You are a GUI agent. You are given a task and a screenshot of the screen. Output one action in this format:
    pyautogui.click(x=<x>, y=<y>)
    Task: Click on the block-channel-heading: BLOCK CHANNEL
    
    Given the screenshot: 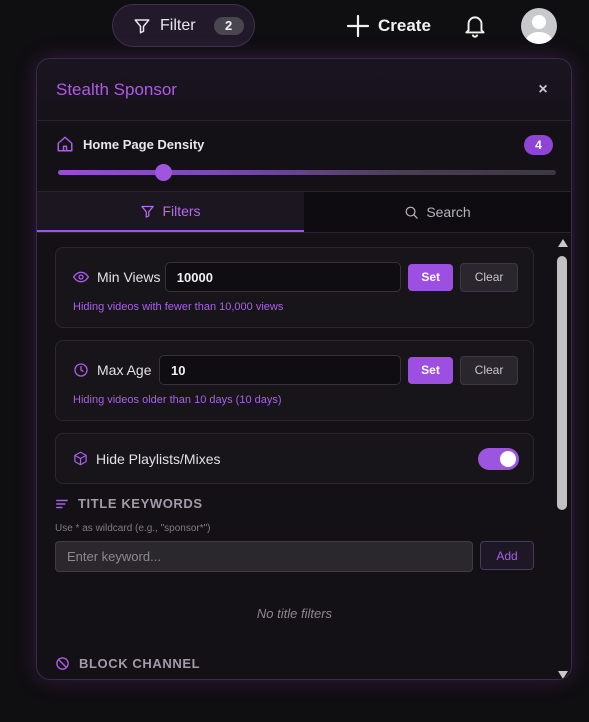 What is the action you would take?
    pyautogui.click(x=140, y=663)
    